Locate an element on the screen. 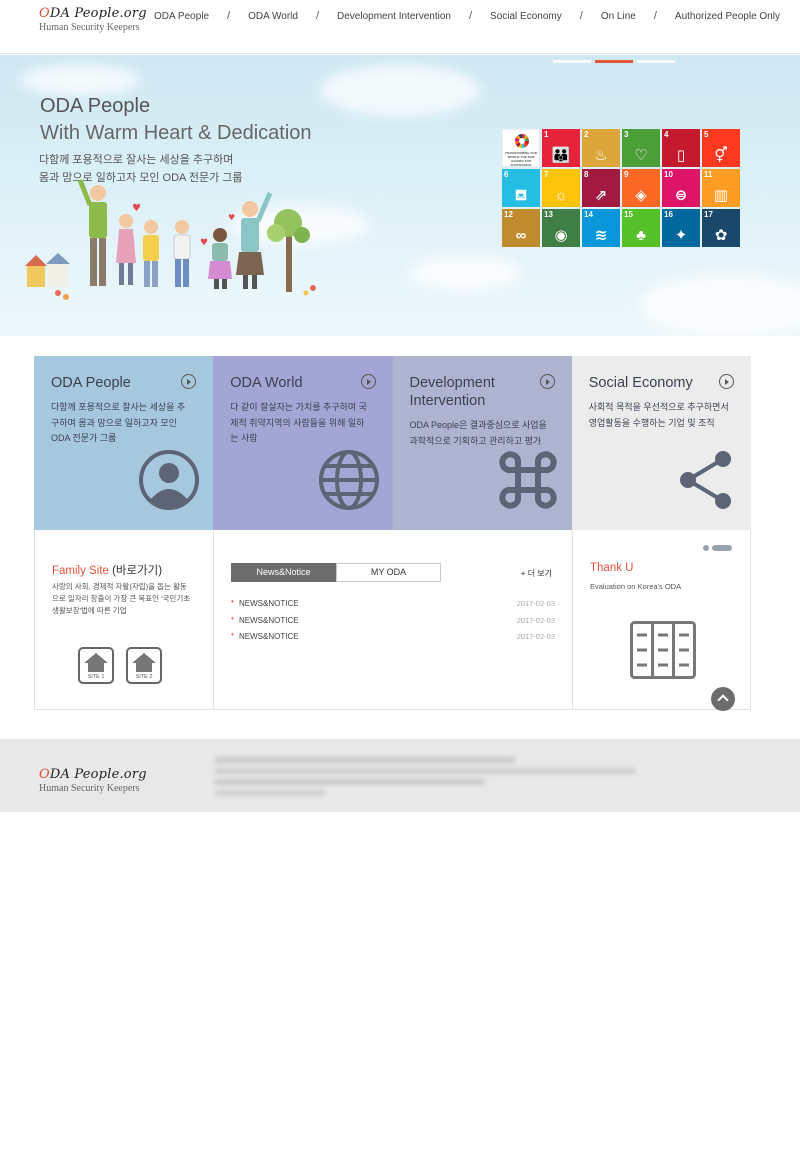 This screenshot has height=1160, width=800. footer-blurred-info is located at coordinates (425, 776).